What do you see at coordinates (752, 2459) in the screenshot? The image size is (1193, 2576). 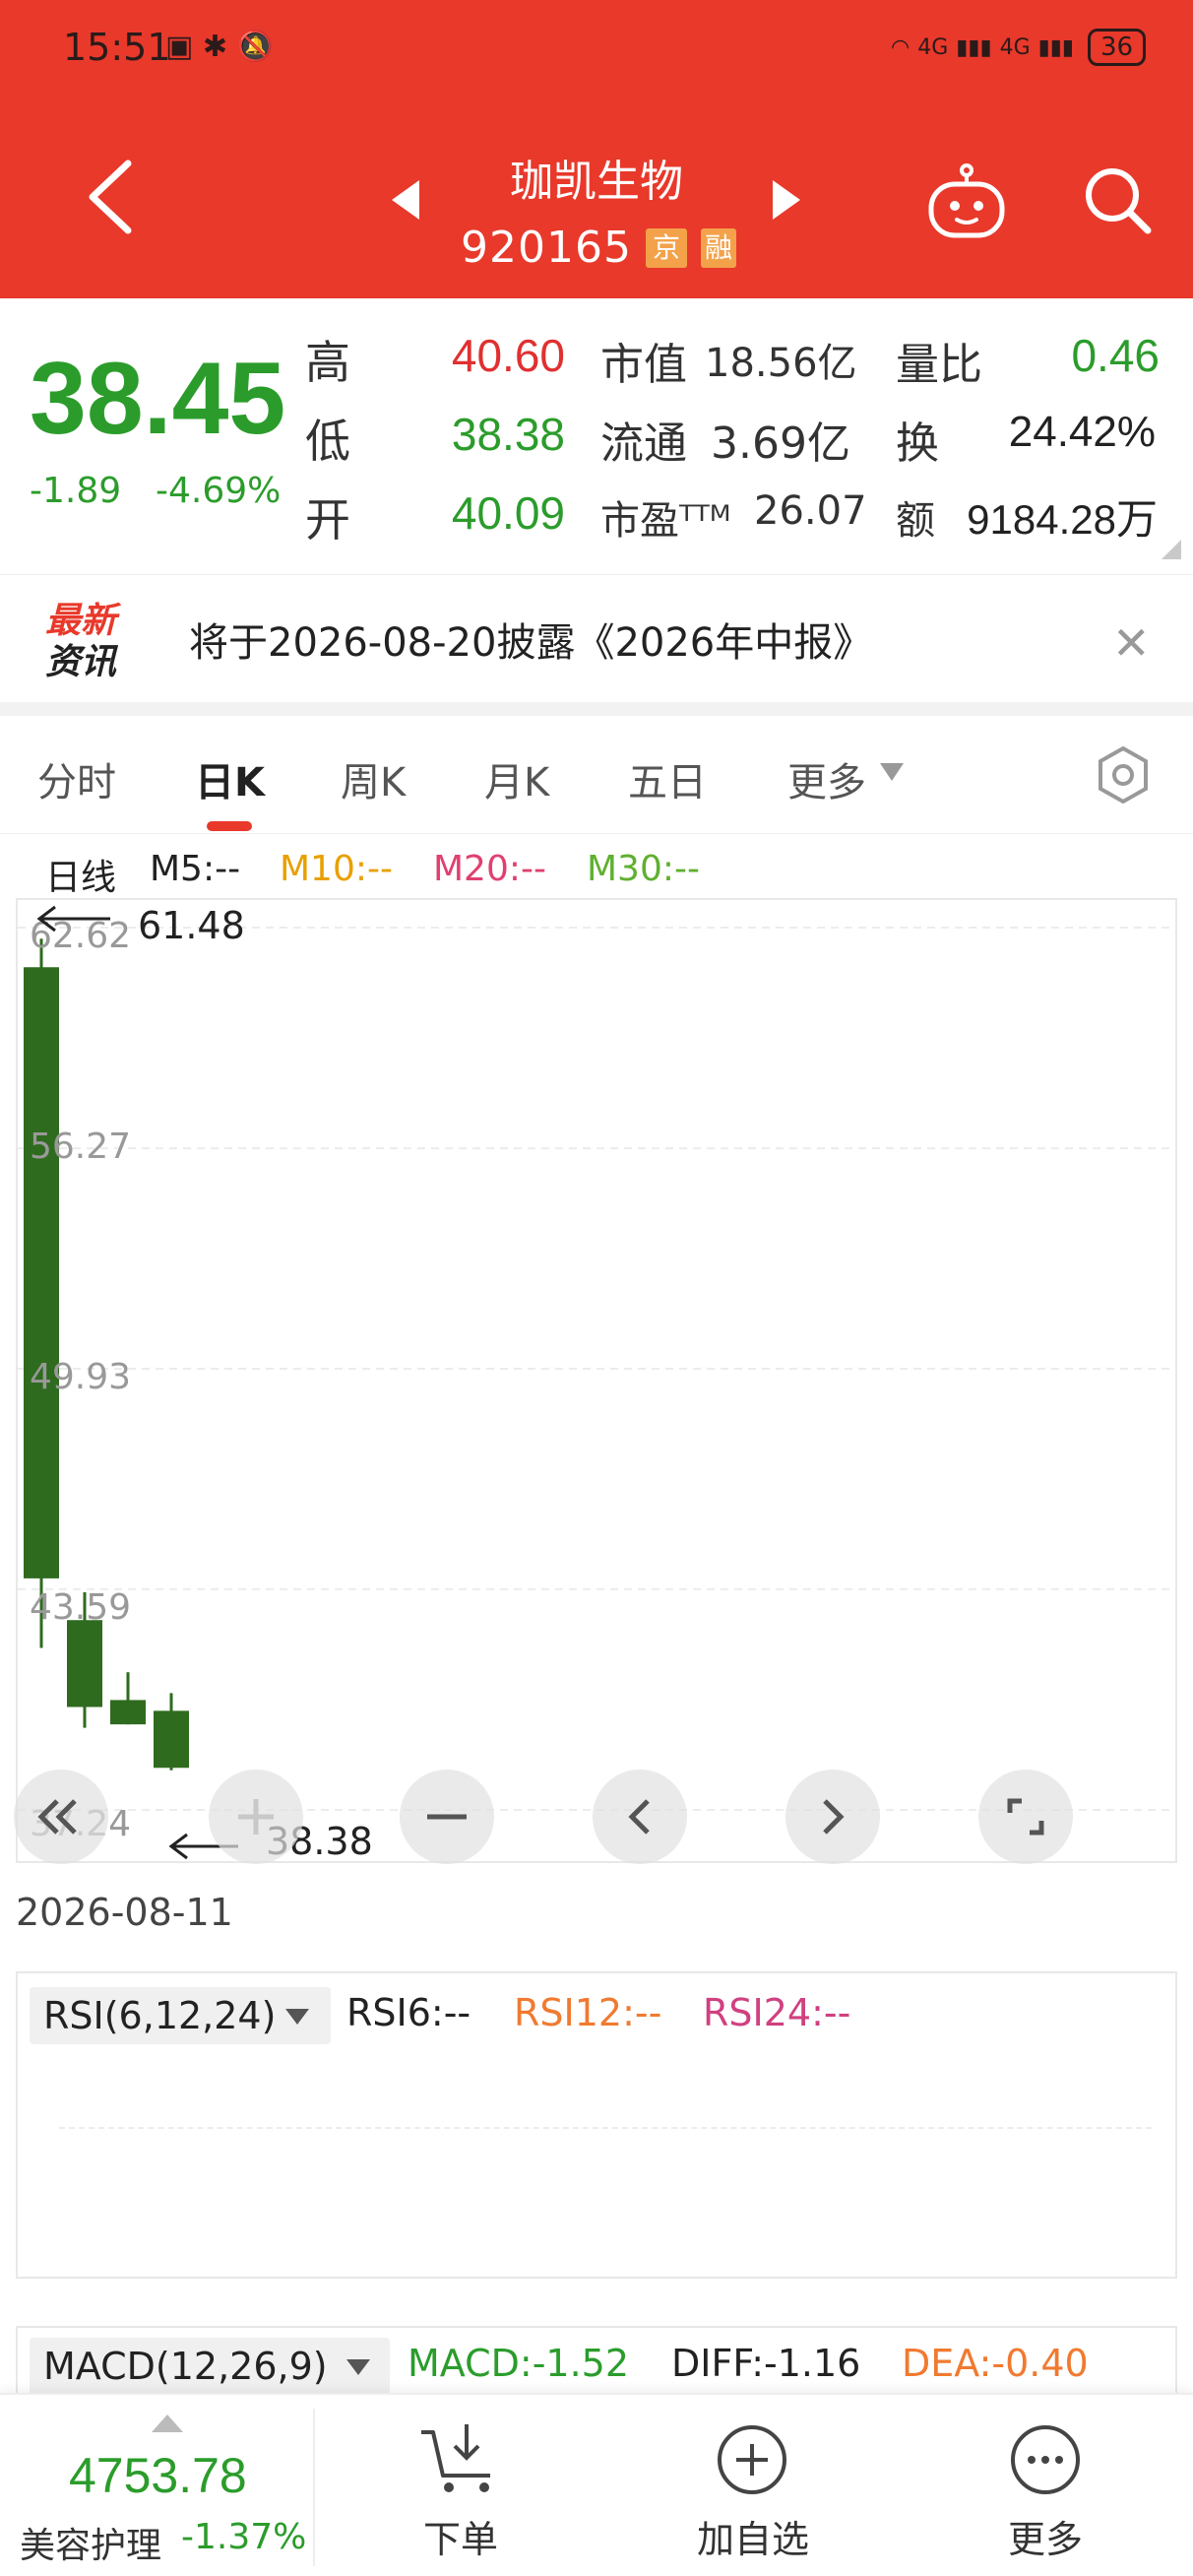 I see `add-watchlist-icon` at bounding box center [752, 2459].